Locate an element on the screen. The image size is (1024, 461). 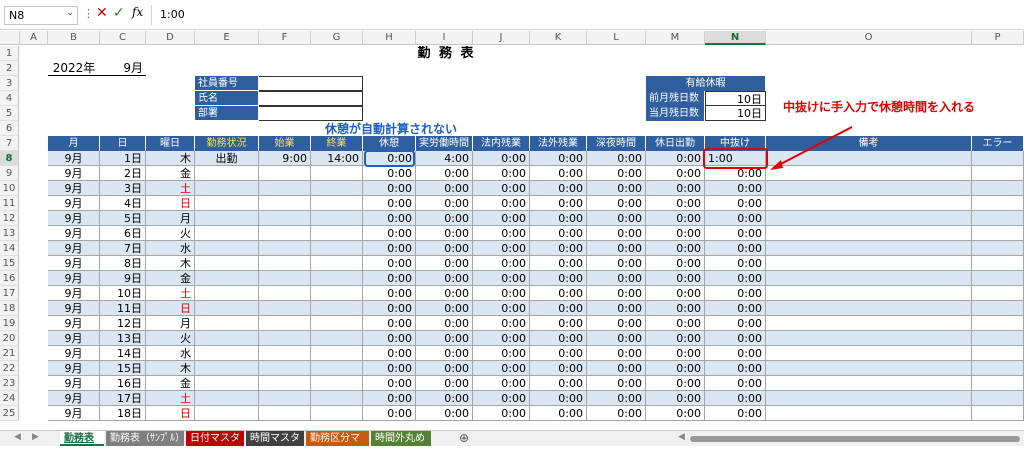
table-cell-day: 7日 is located at coordinates (123, 248).